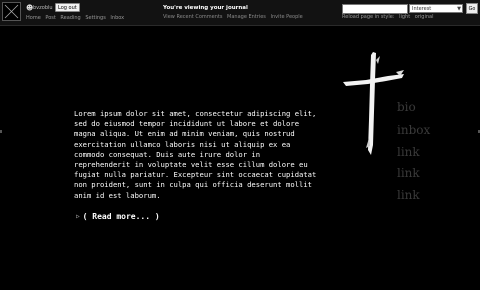  What do you see at coordinates (375, 9) in the screenshot?
I see `search-input` at bounding box center [375, 9].